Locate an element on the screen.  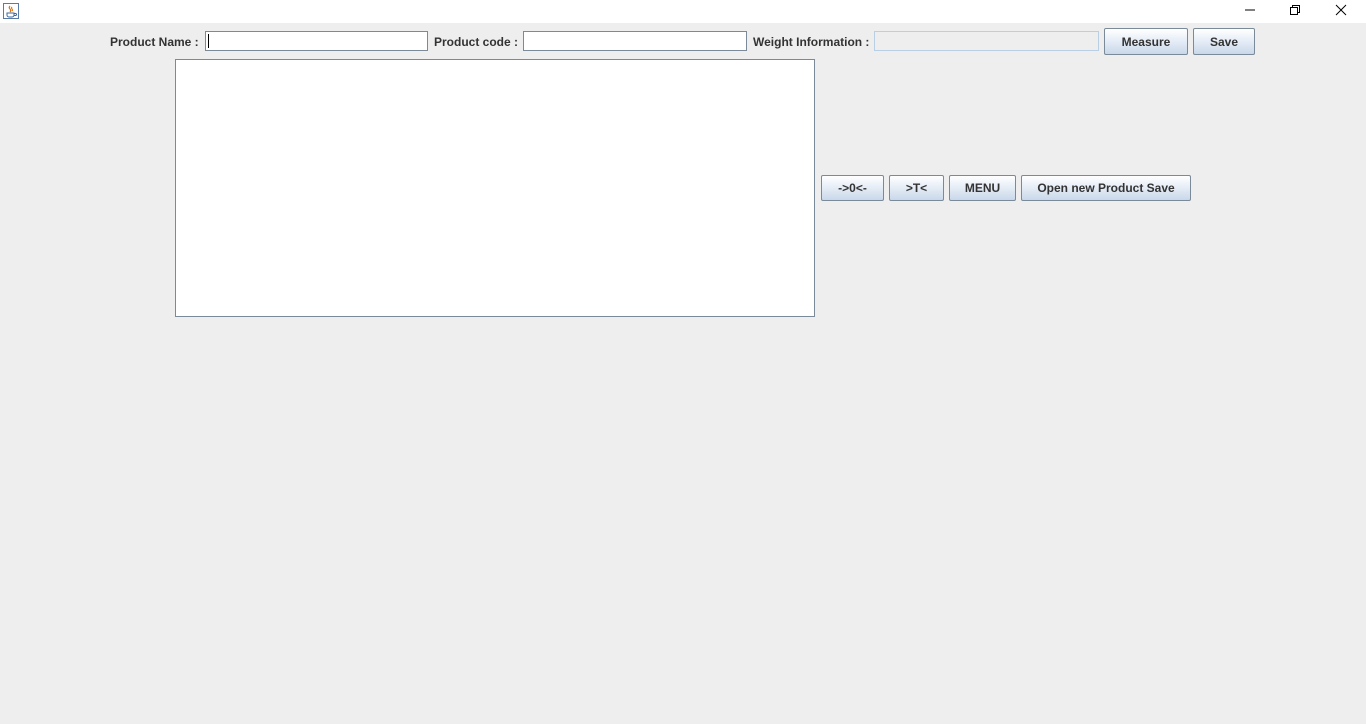
open-new-product-save-button: Open new Product Save is located at coordinates (1106, 188).